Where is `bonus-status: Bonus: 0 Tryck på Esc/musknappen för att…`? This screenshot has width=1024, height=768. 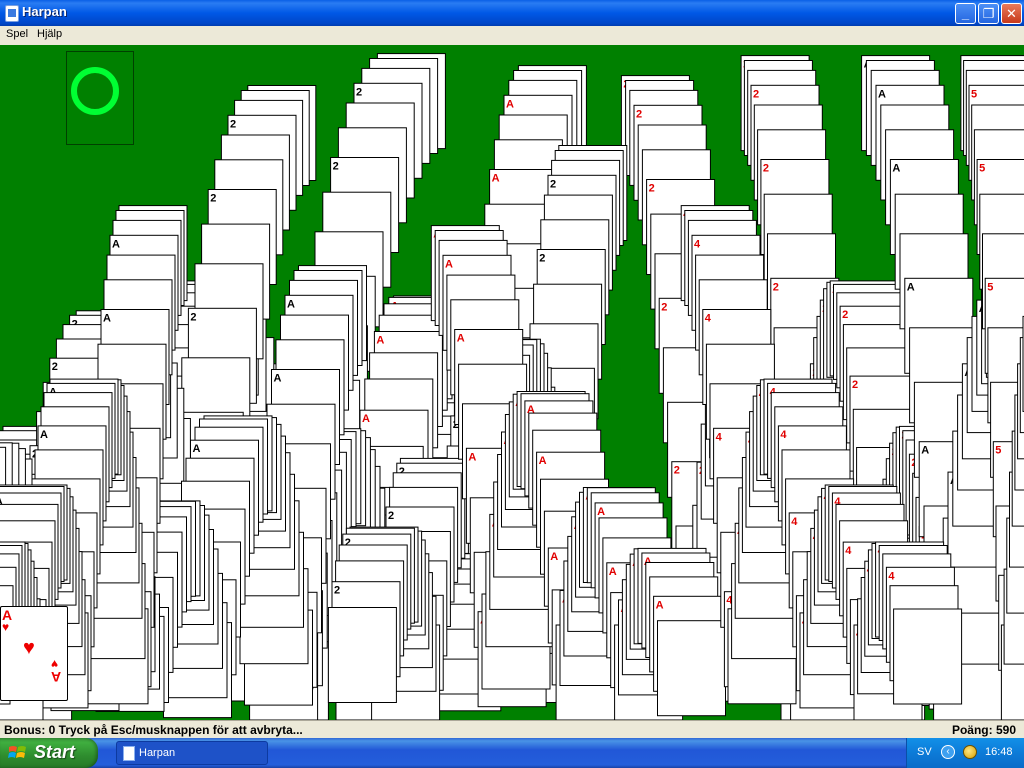 bonus-status: Bonus: 0 Tryck på Esc/musknappen för att… is located at coordinates (153, 730).